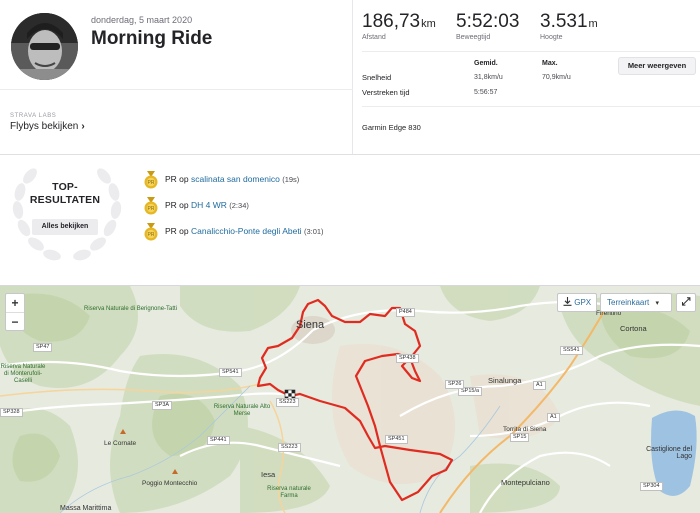  I want to click on stat-label: Hoogte, so click(551, 37).